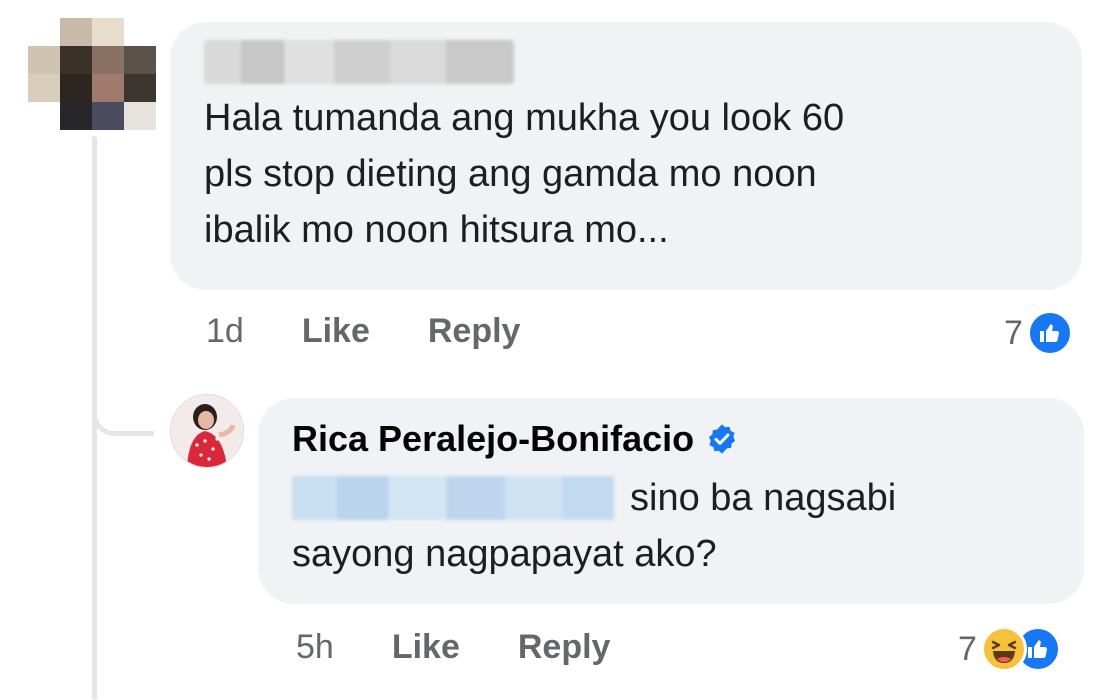  What do you see at coordinates (763, 498) in the screenshot?
I see `reply-text-line1: sino ba nagsabi` at bounding box center [763, 498].